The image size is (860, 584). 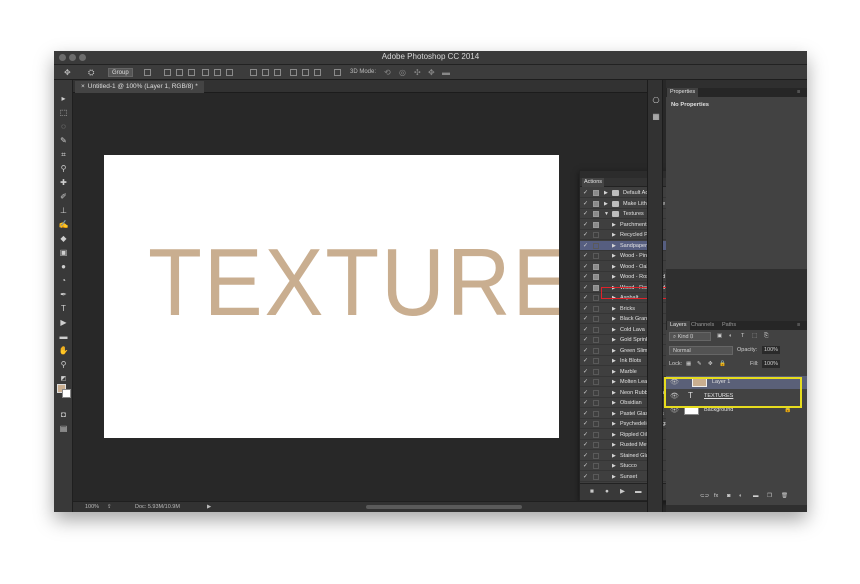 What do you see at coordinates (769, 496) in the screenshot?
I see `new-layer-icon: ❒` at bounding box center [769, 496].